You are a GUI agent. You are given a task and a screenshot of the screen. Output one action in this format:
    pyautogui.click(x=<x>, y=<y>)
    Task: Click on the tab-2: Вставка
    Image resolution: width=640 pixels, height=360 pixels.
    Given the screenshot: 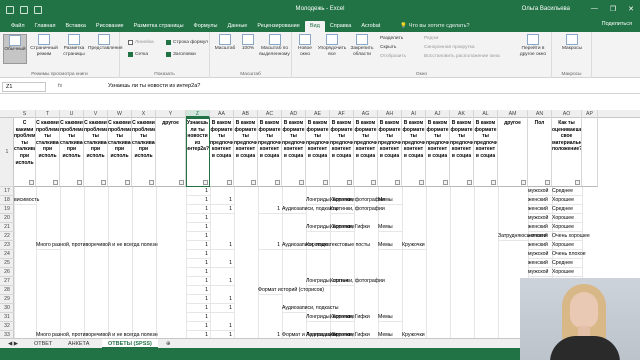 What is the action you would take?
    pyautogui.click(x=75, y=26)
    